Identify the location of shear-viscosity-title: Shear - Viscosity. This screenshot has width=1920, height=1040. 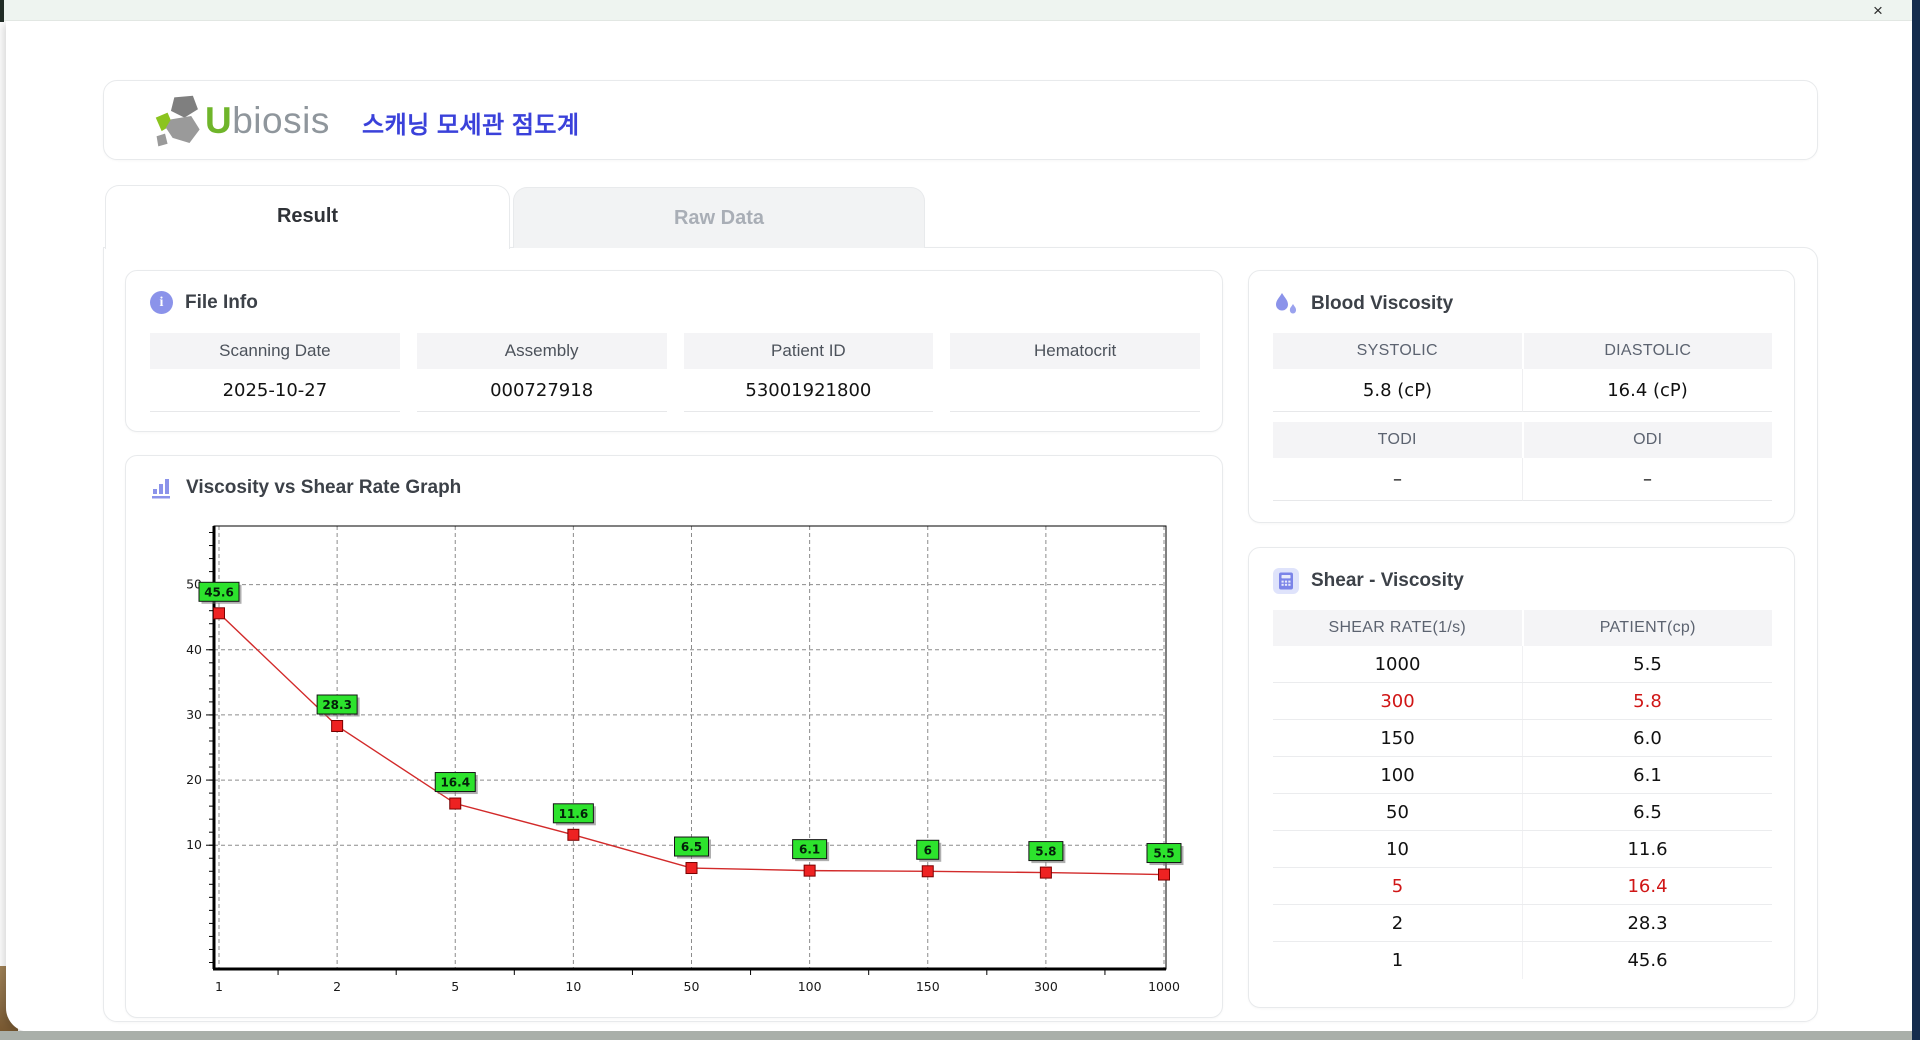
(1368, 581).